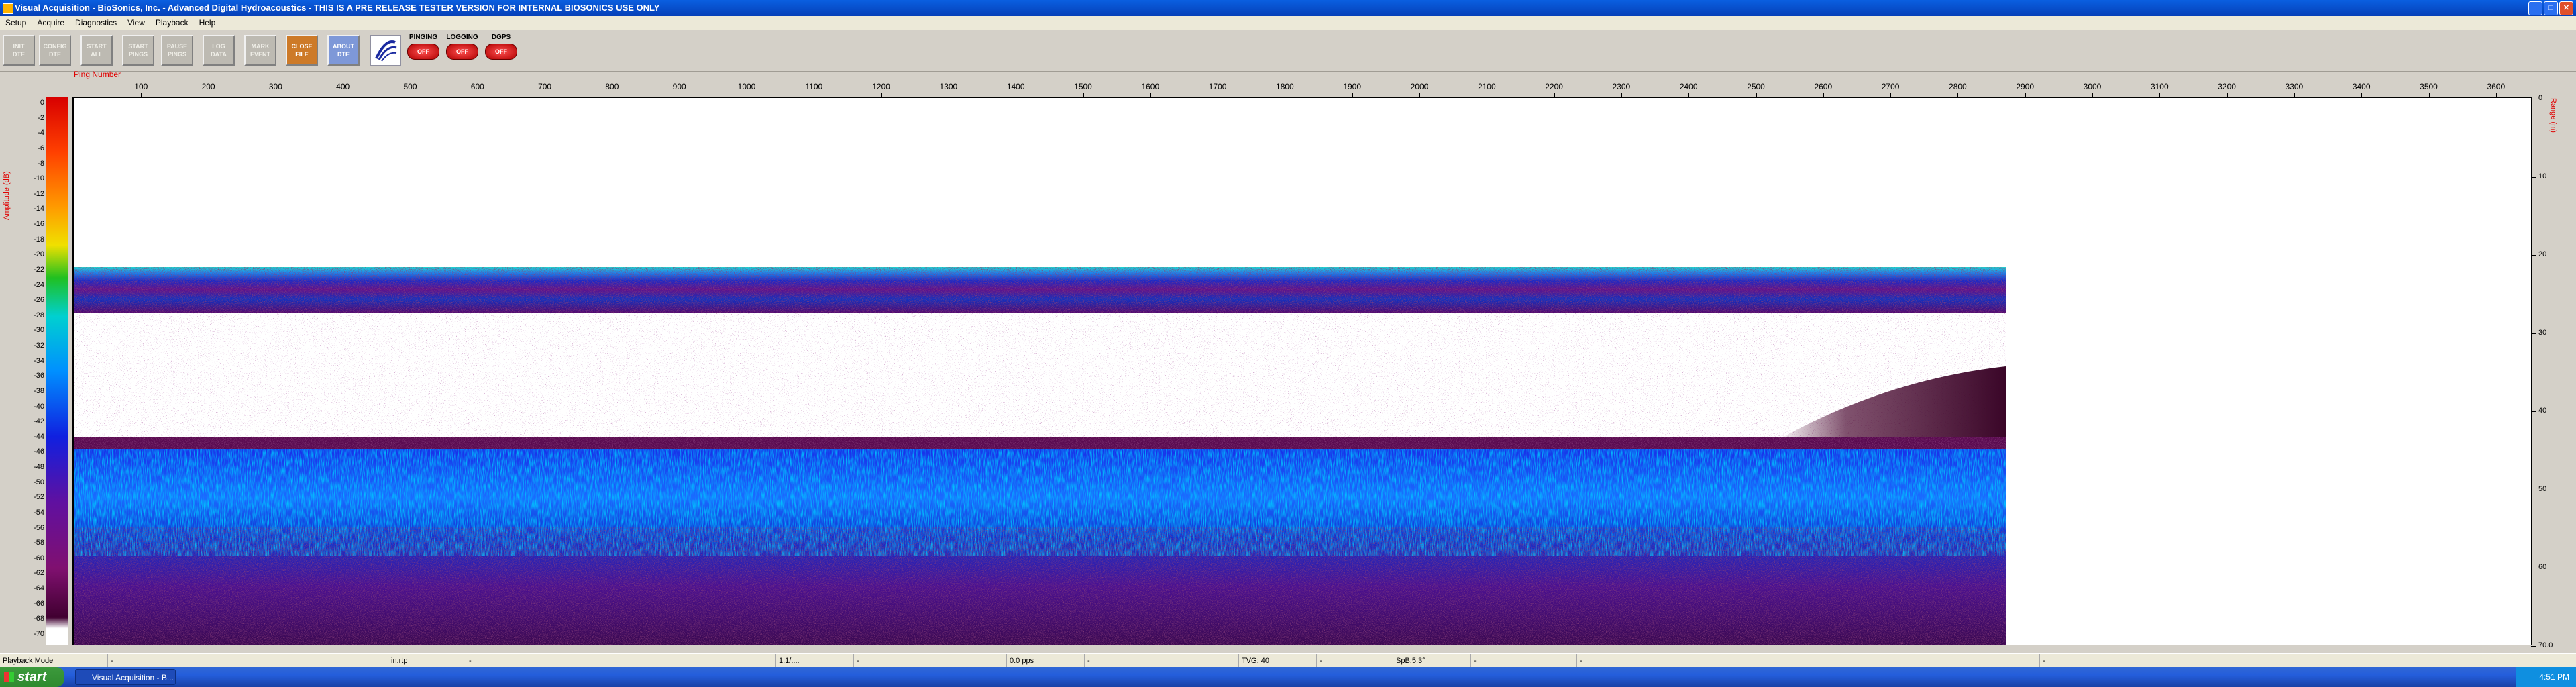 This screenshot has height=687, width=2576. I want to click on ping-tick-label: 900, so click(679, 86).